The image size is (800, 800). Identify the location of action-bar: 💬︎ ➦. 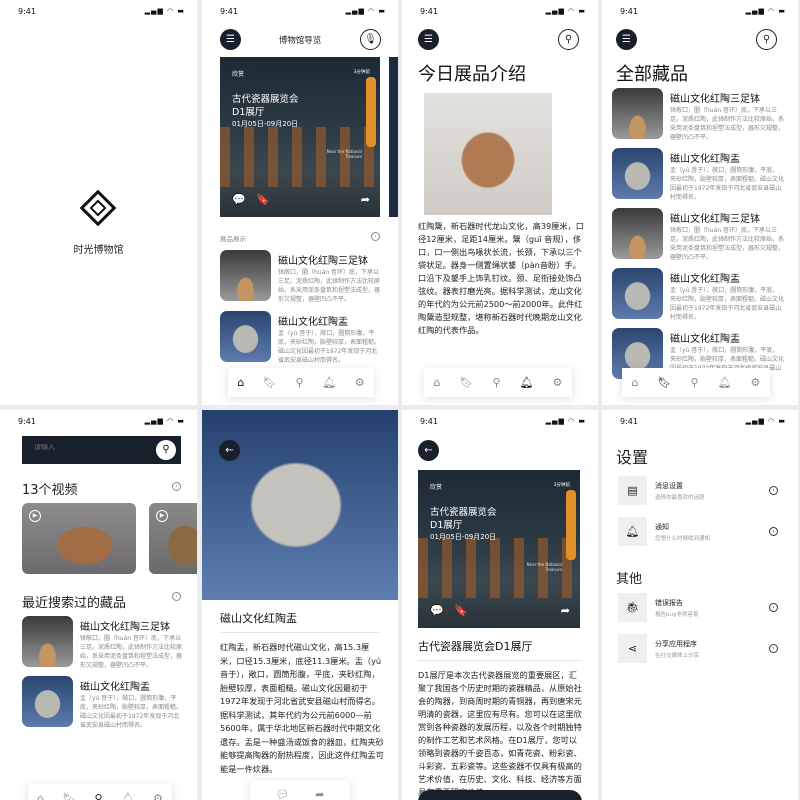
(300, 790).